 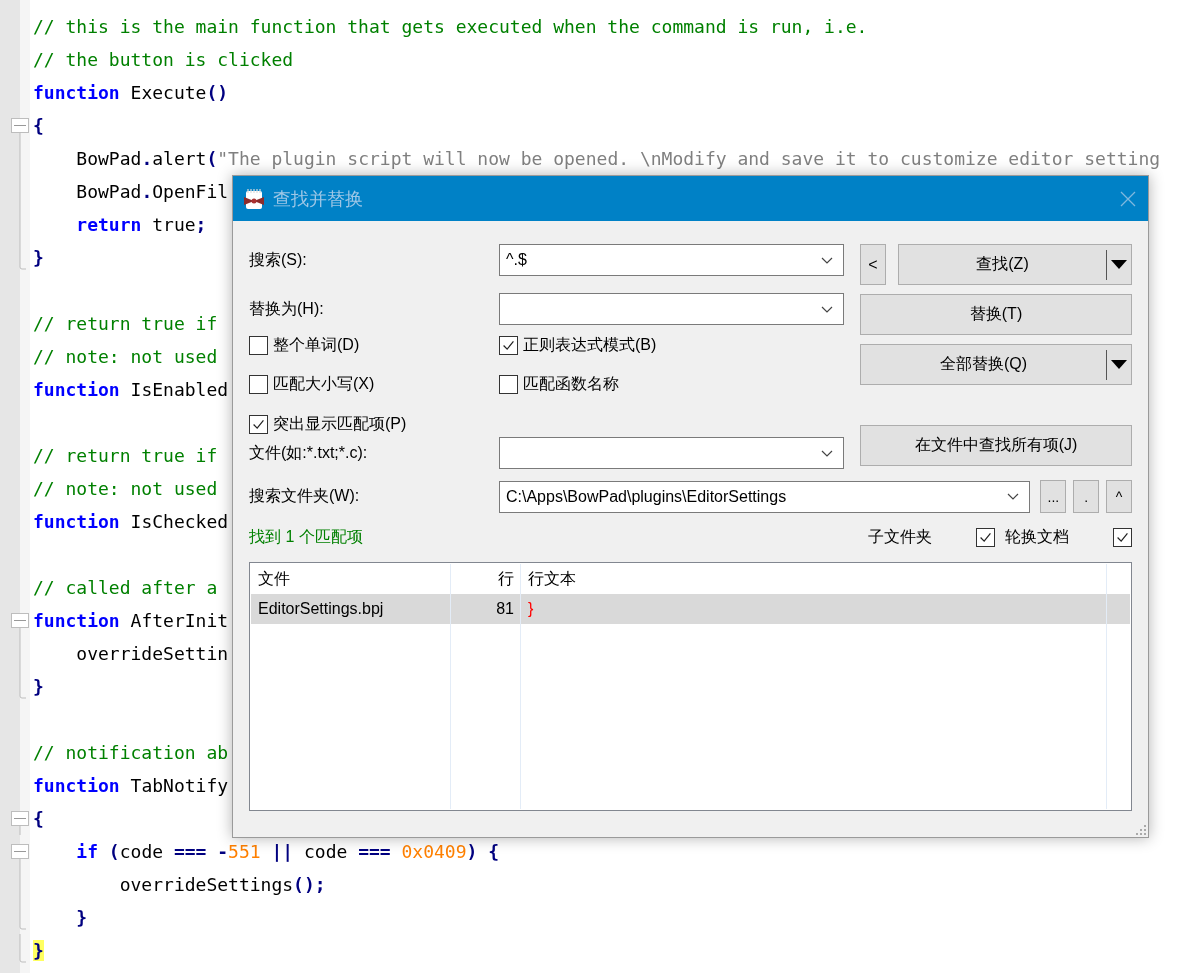 What do you see at coordinates (305, 496) in the screenshot?
I see `field-label: 搜索文件夹(W):` at bounding box center [305, 496].